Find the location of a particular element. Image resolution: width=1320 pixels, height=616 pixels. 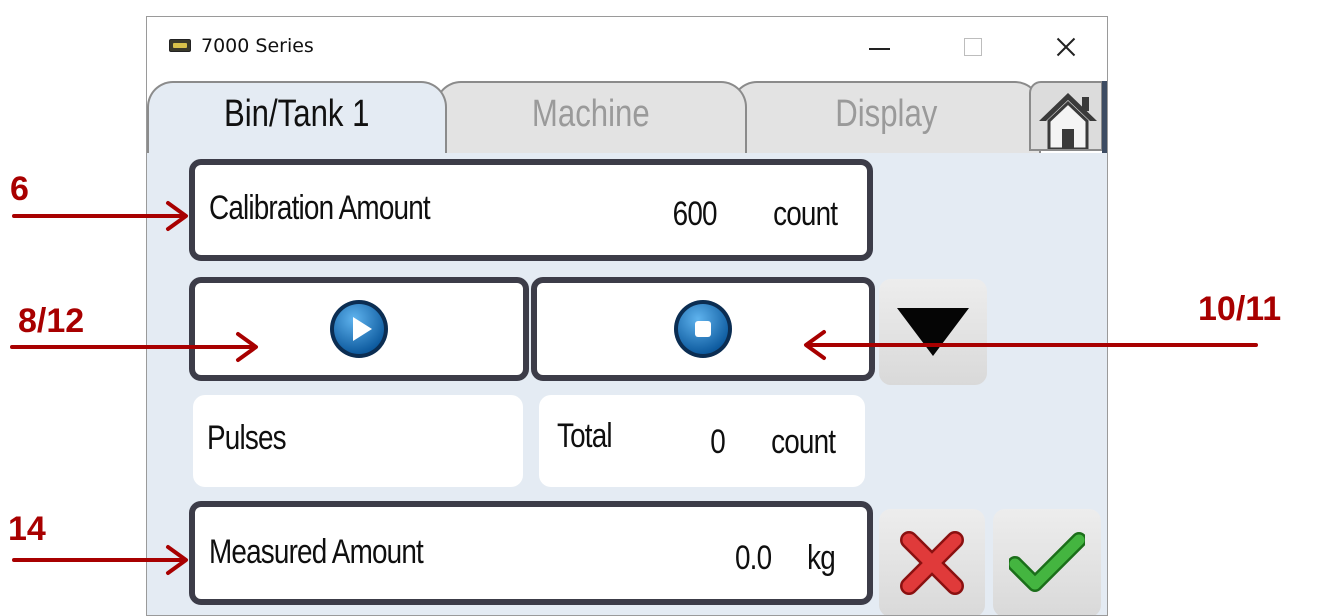

tab-machine: Machine is located at coordinates (591, 117).